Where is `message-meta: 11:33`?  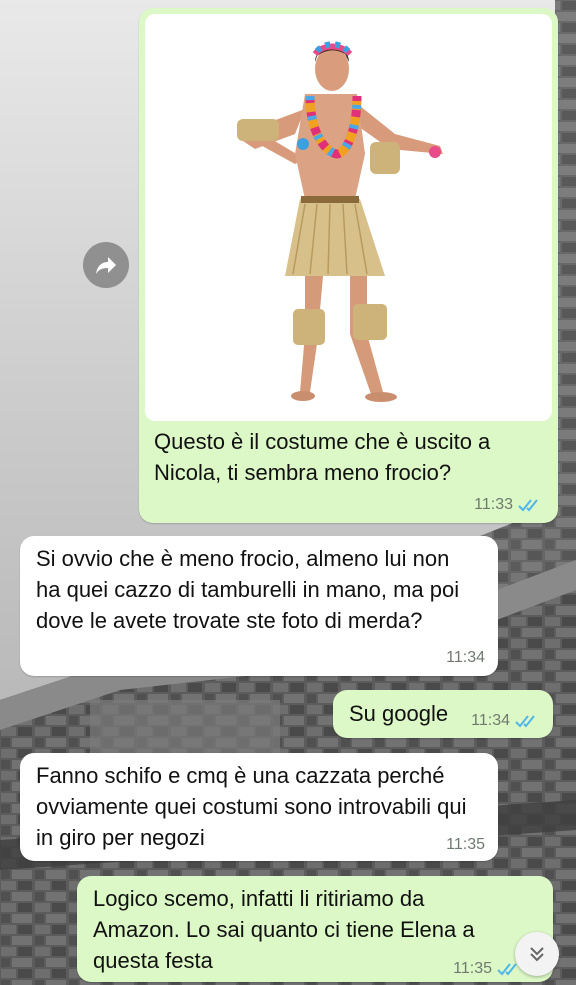
message-meta: 11:33 is located at coordinates (509, 505).